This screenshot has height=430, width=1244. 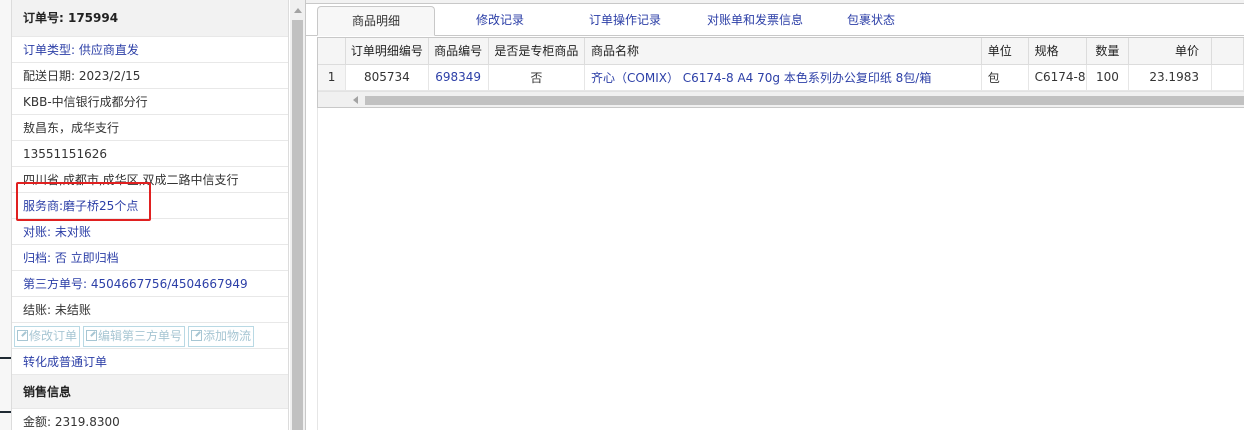 I want to click on settlement-status: 结账: 未结账, so click(x=150, y=310).